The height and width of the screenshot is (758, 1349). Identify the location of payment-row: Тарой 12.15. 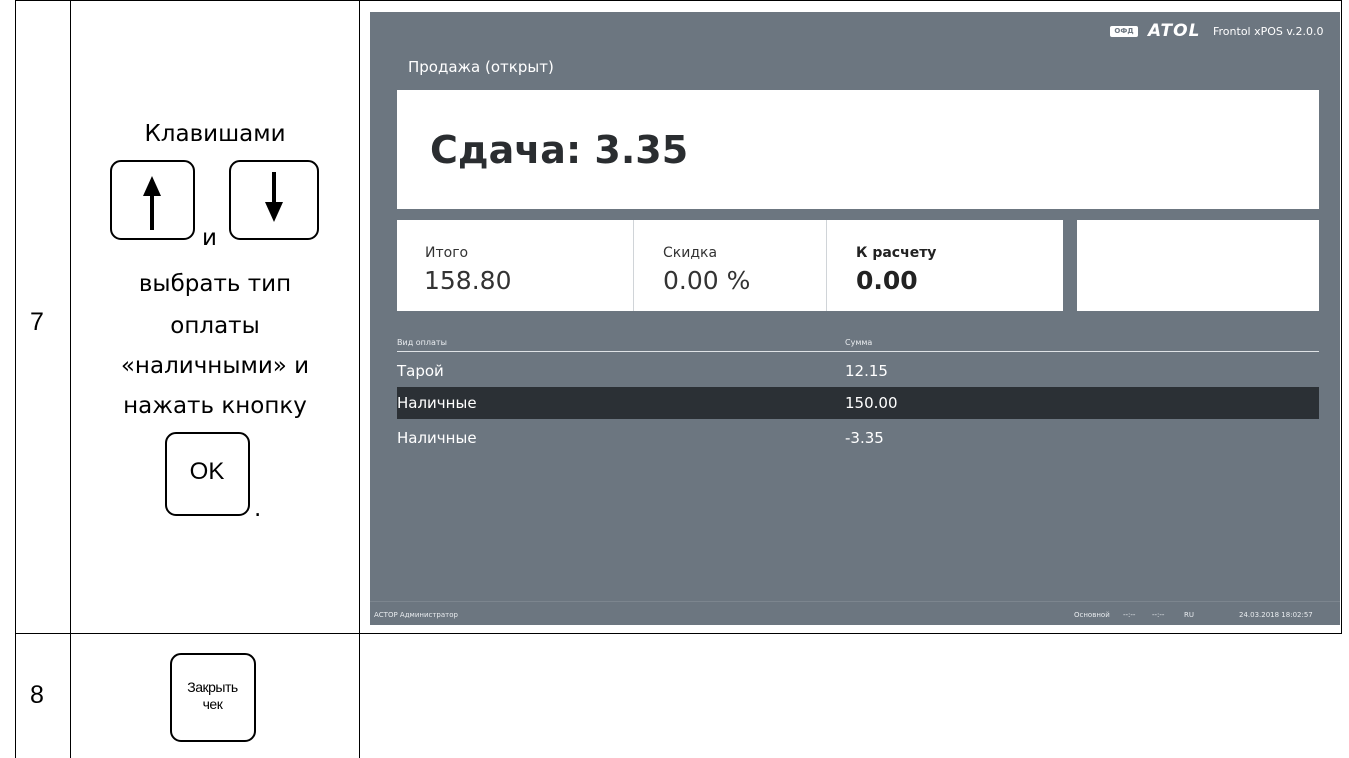
(858, 371).